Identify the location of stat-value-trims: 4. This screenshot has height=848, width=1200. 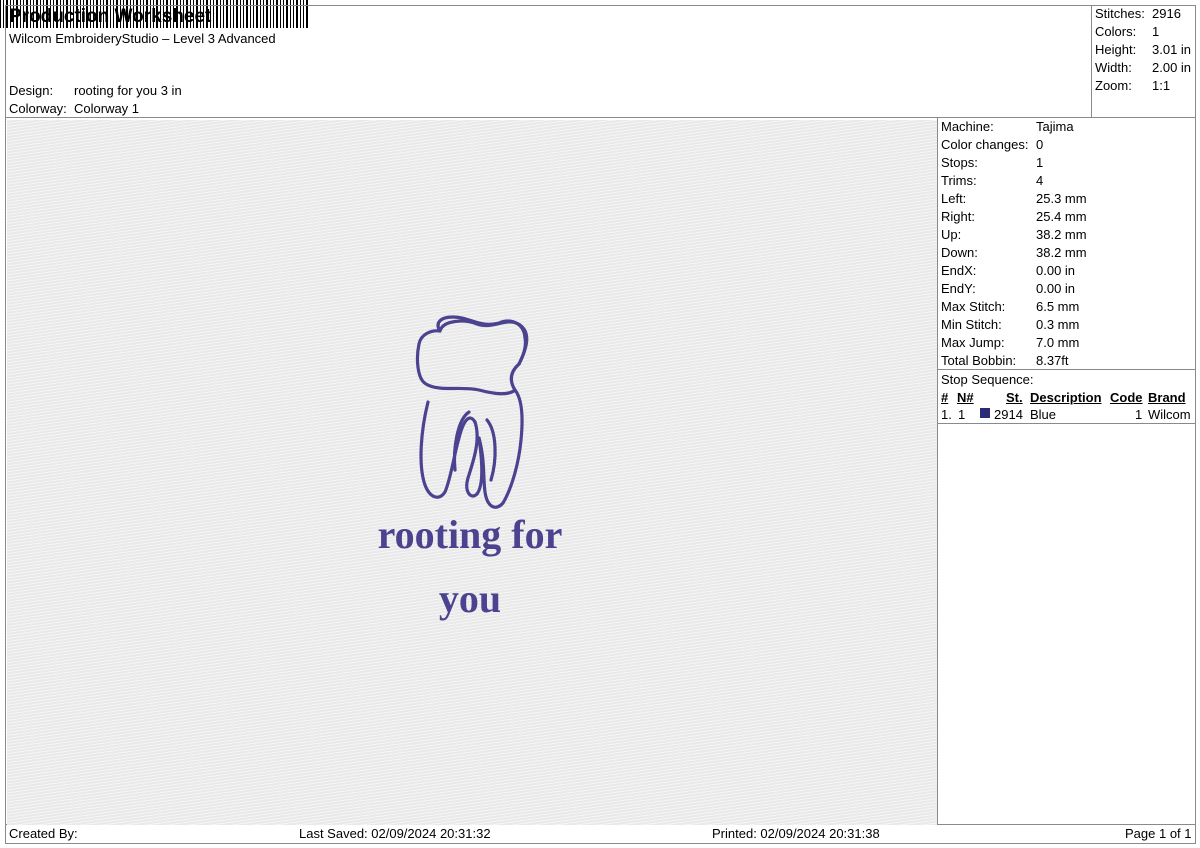
(1040, 180).